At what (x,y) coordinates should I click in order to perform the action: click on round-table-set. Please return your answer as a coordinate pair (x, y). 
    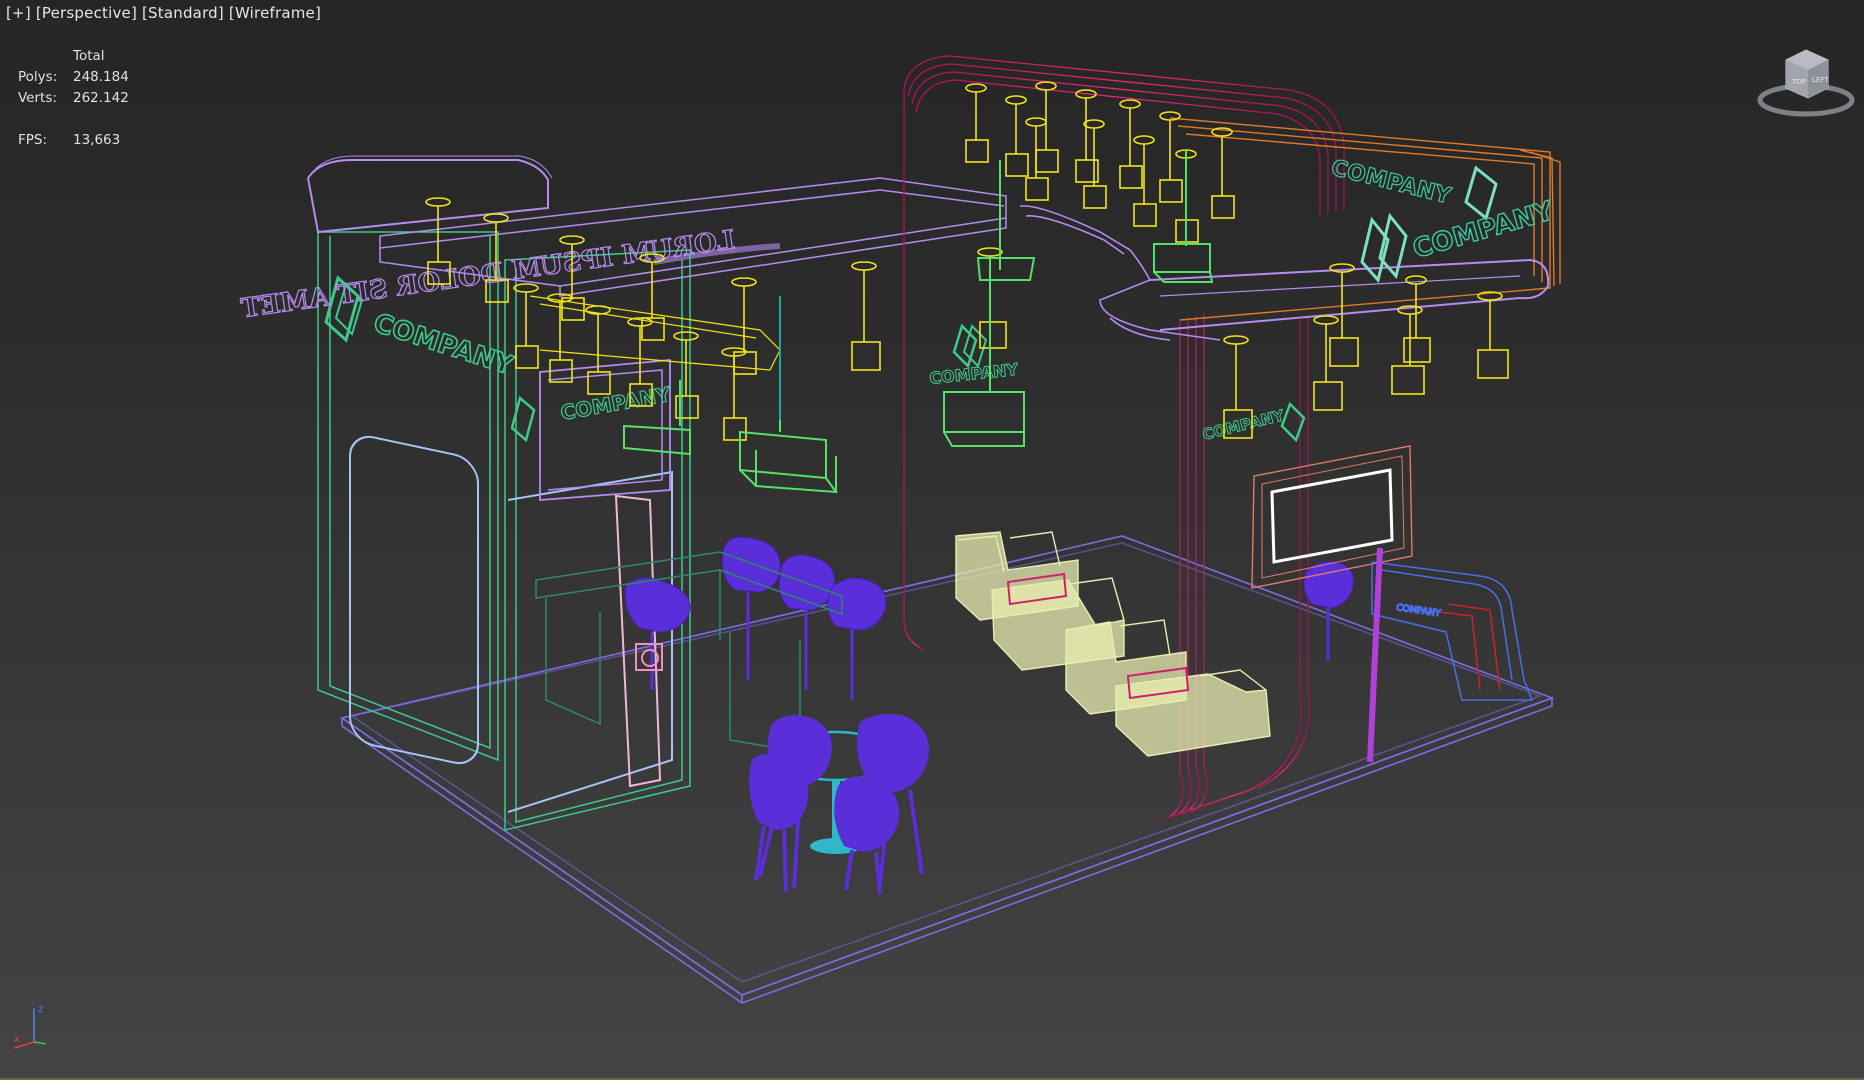
    Looking at the image, I should click on (839, 804).